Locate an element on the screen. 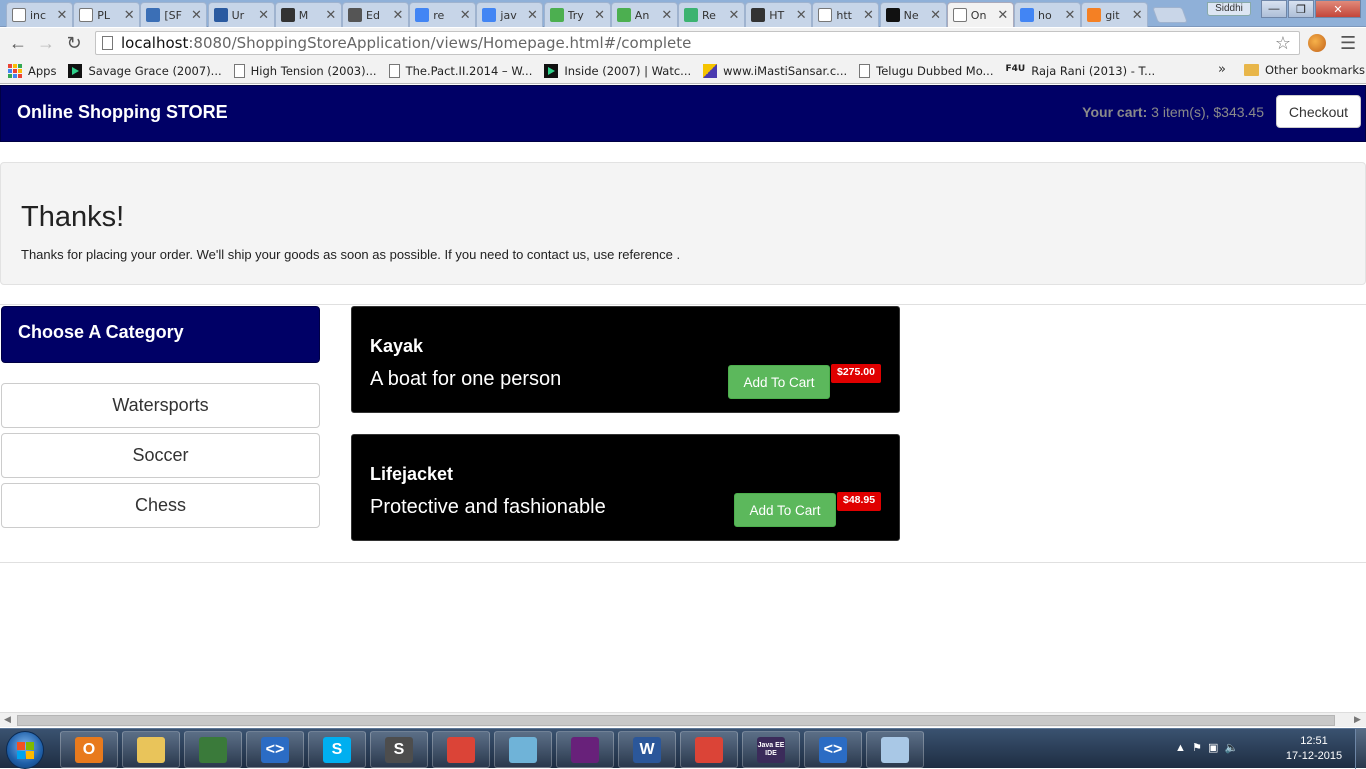 The height and width of the screenshot is (769, 1366). stack-icon is located at coordinates (1094, 15).